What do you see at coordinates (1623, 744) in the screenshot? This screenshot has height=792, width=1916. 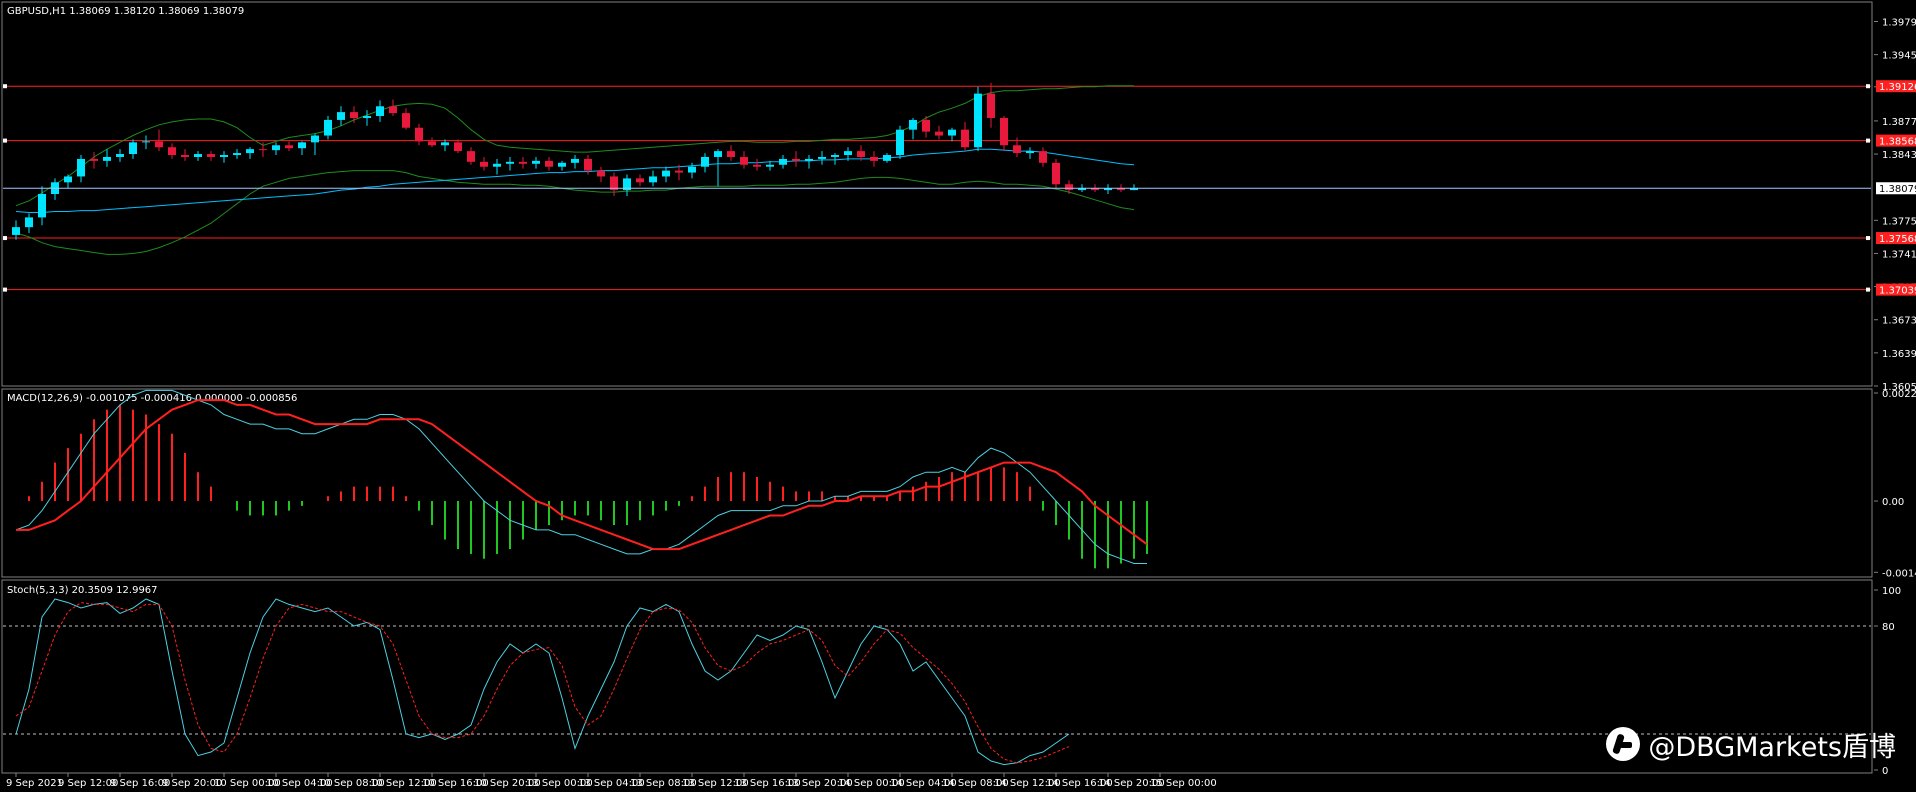 I see `dbg-logo-icon` at bounding box center [1623, 744].